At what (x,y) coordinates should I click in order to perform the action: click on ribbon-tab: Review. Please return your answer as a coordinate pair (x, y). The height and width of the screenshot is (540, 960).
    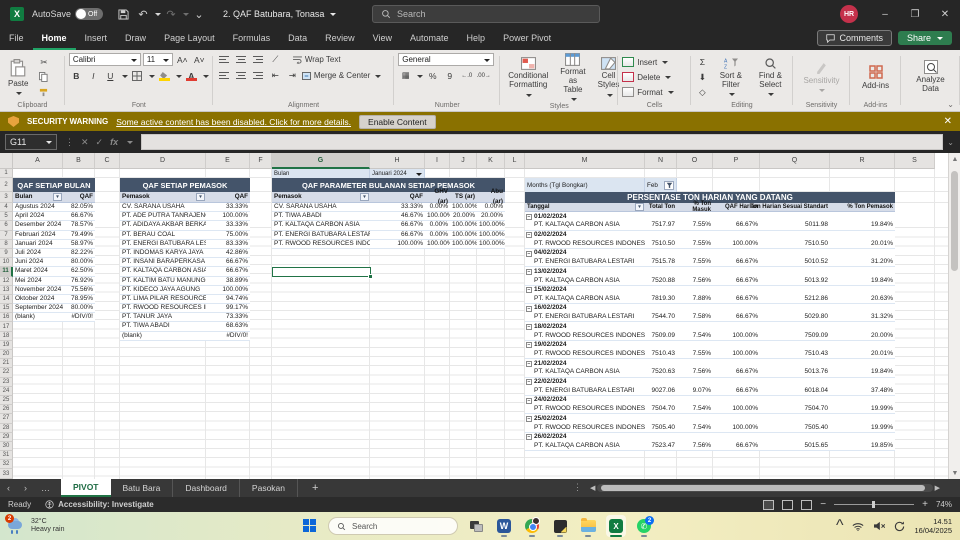
    Looking at the image, I should click on (340, 39).